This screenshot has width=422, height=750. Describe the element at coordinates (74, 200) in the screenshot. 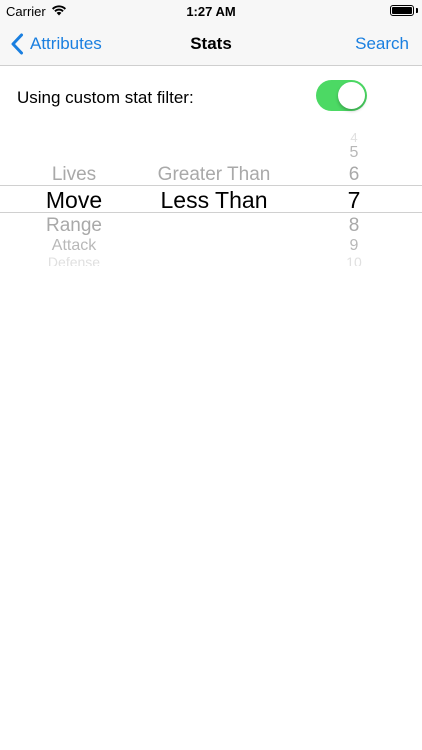

I see `picker-selected-row: Move` at that location.